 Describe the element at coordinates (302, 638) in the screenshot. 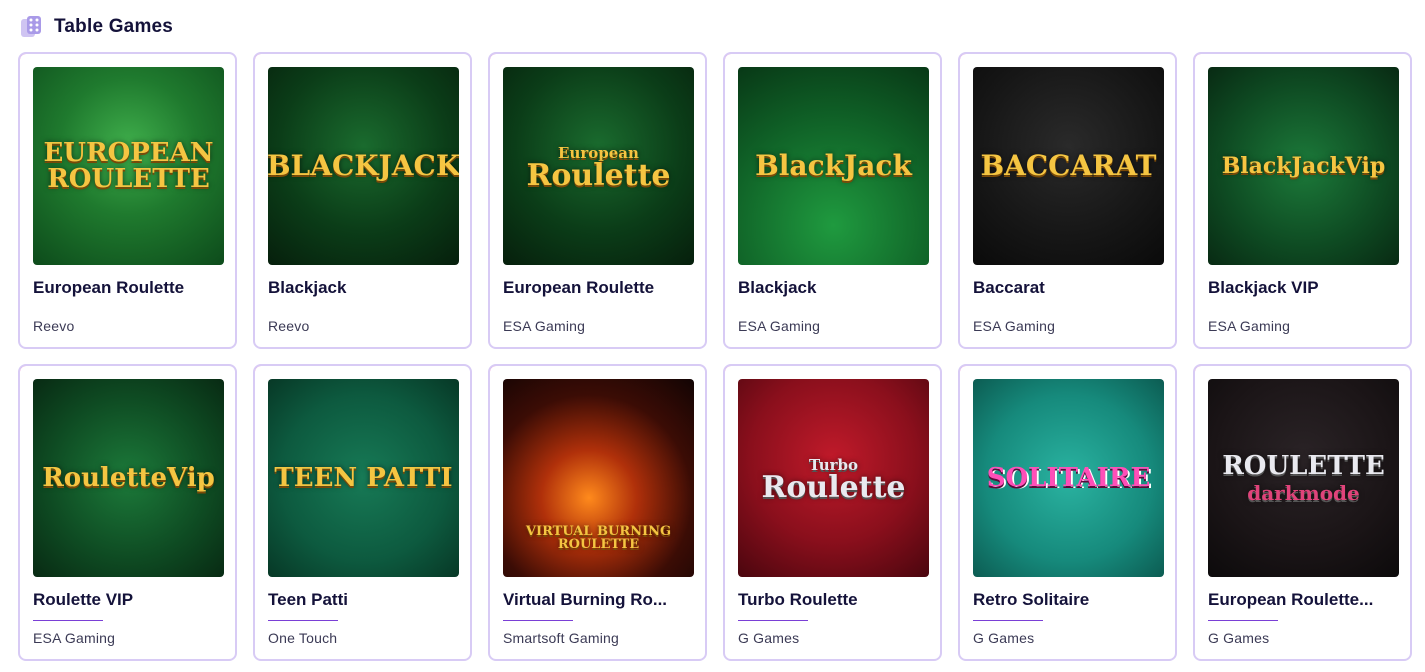

I see `game-provider: One Touch` at that location.